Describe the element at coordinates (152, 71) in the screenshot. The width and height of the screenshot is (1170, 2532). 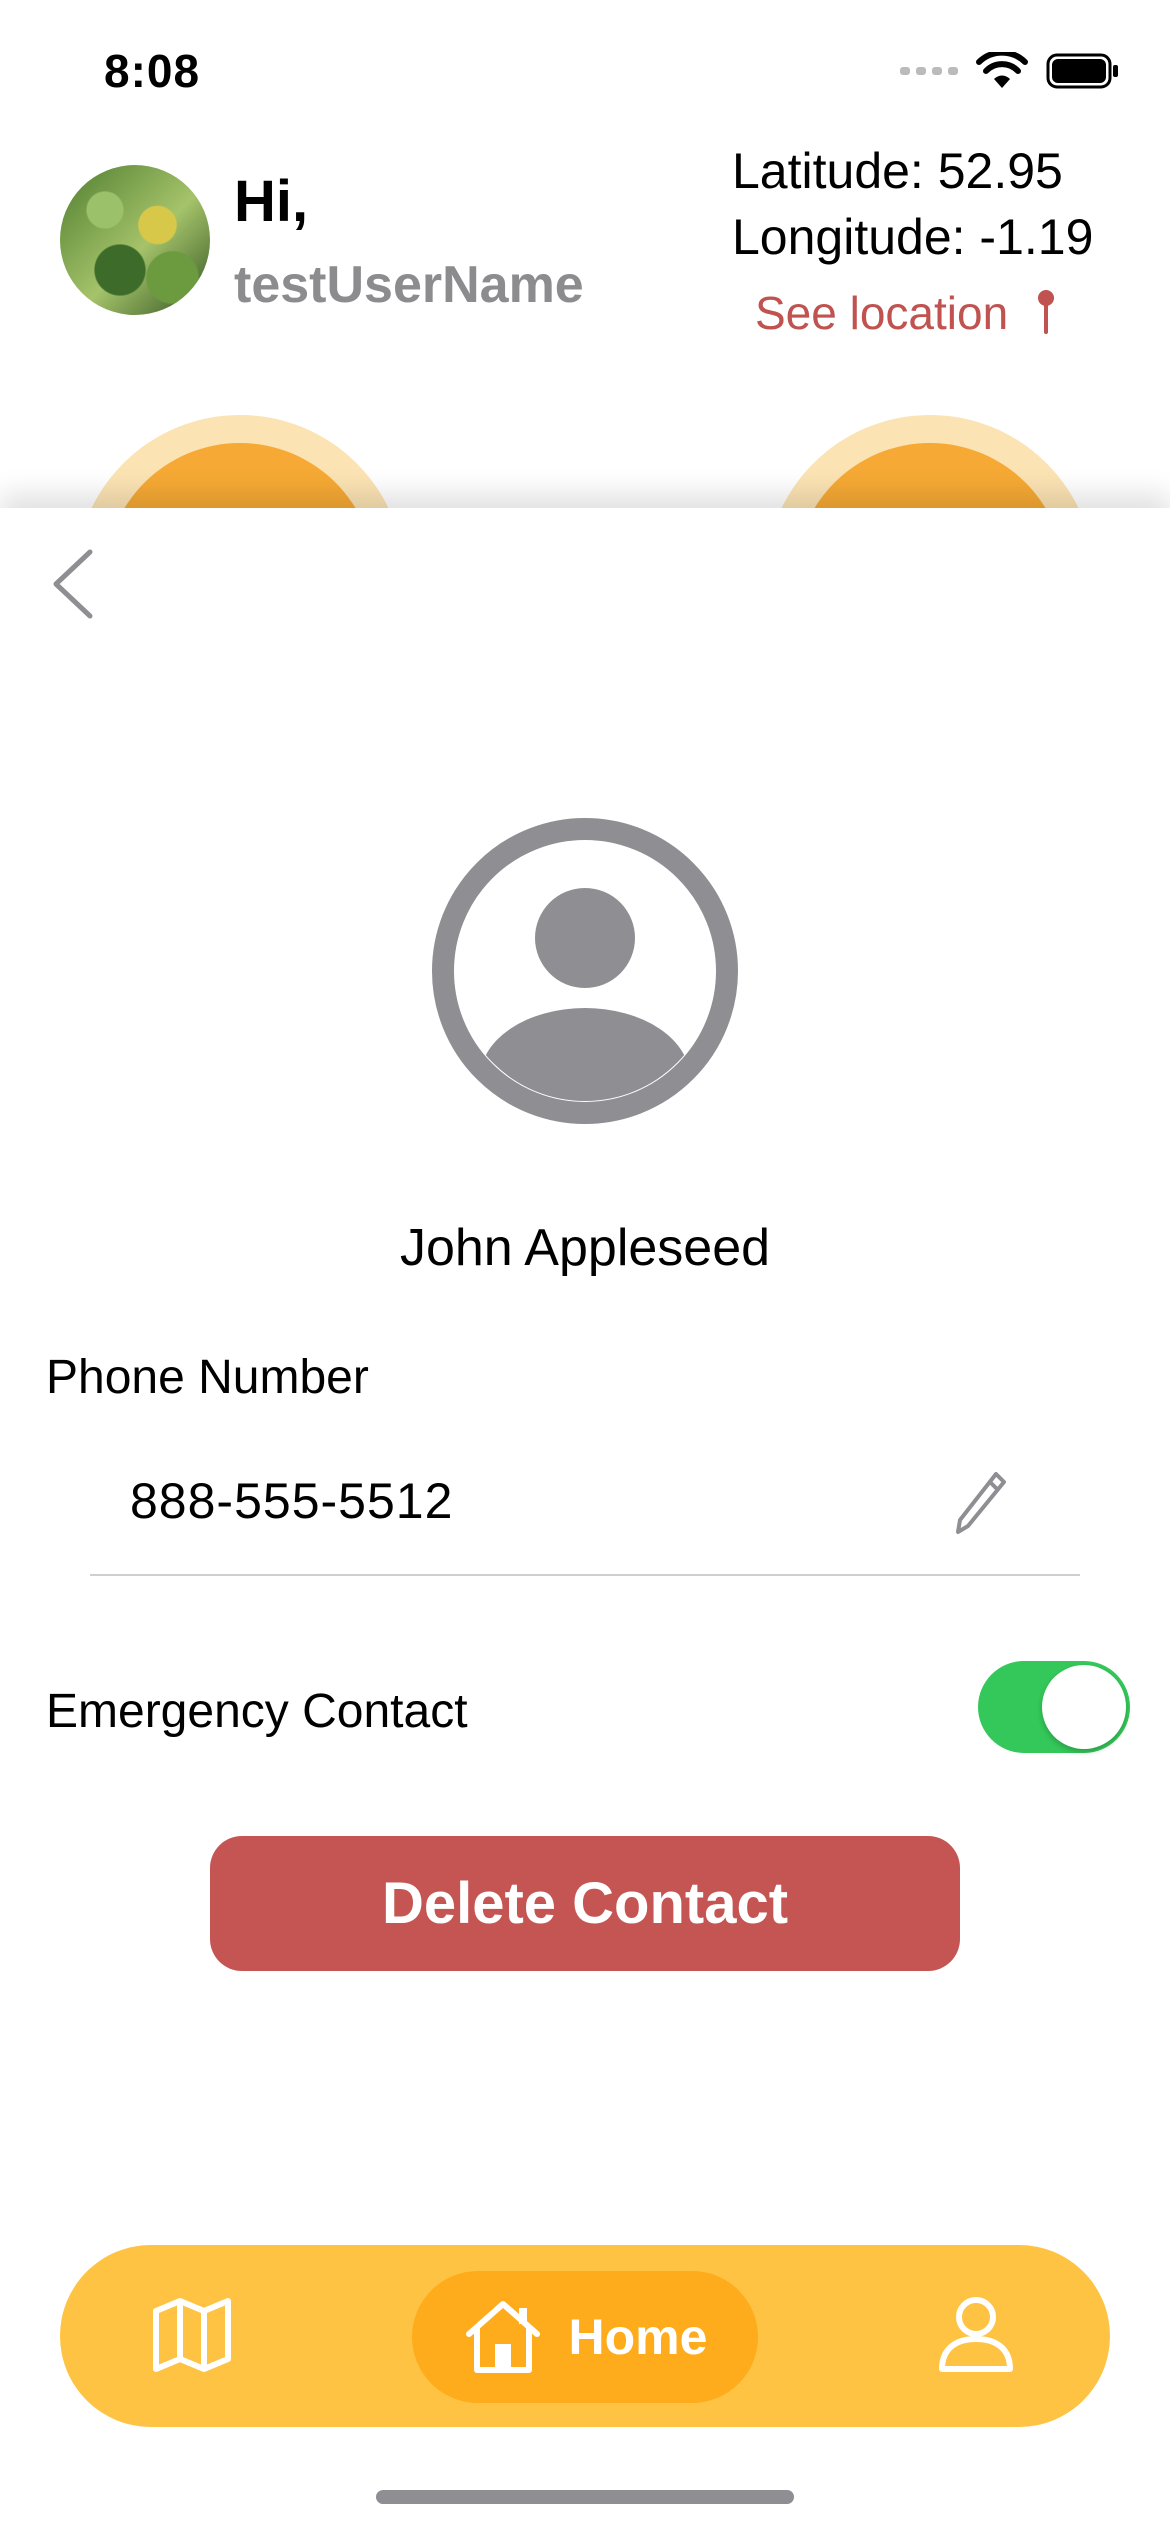
I see `status-time: 8:08` at that location.